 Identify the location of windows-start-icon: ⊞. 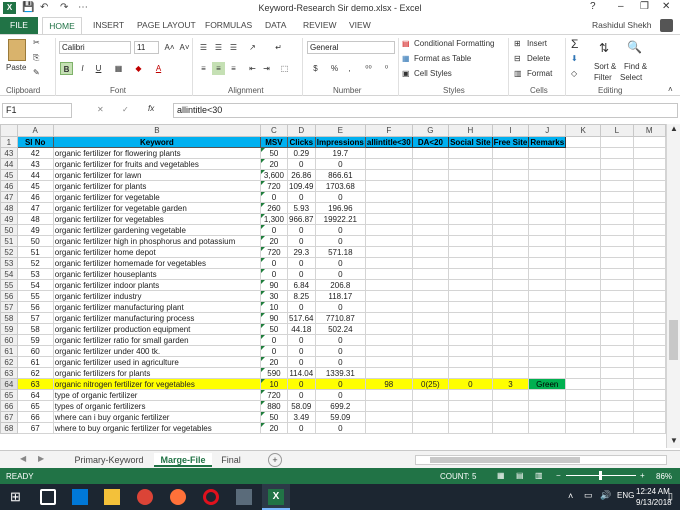
(15, 497).